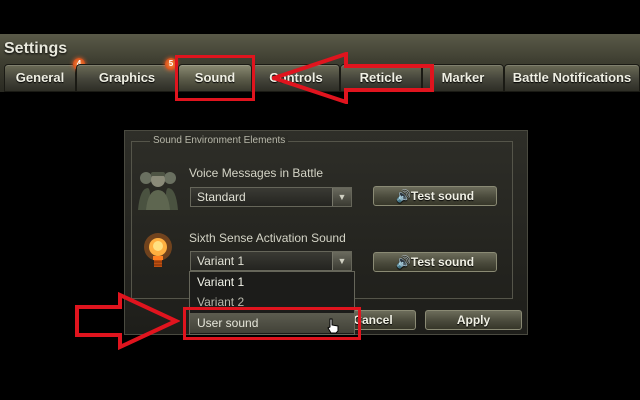 The width and height of the screenshot is (640, 400). What do you see at coordinates (435, 196) in the screenshot?
I see `test-sound-voice-button: 🔊Test sound` at bounding box center [435, 196].